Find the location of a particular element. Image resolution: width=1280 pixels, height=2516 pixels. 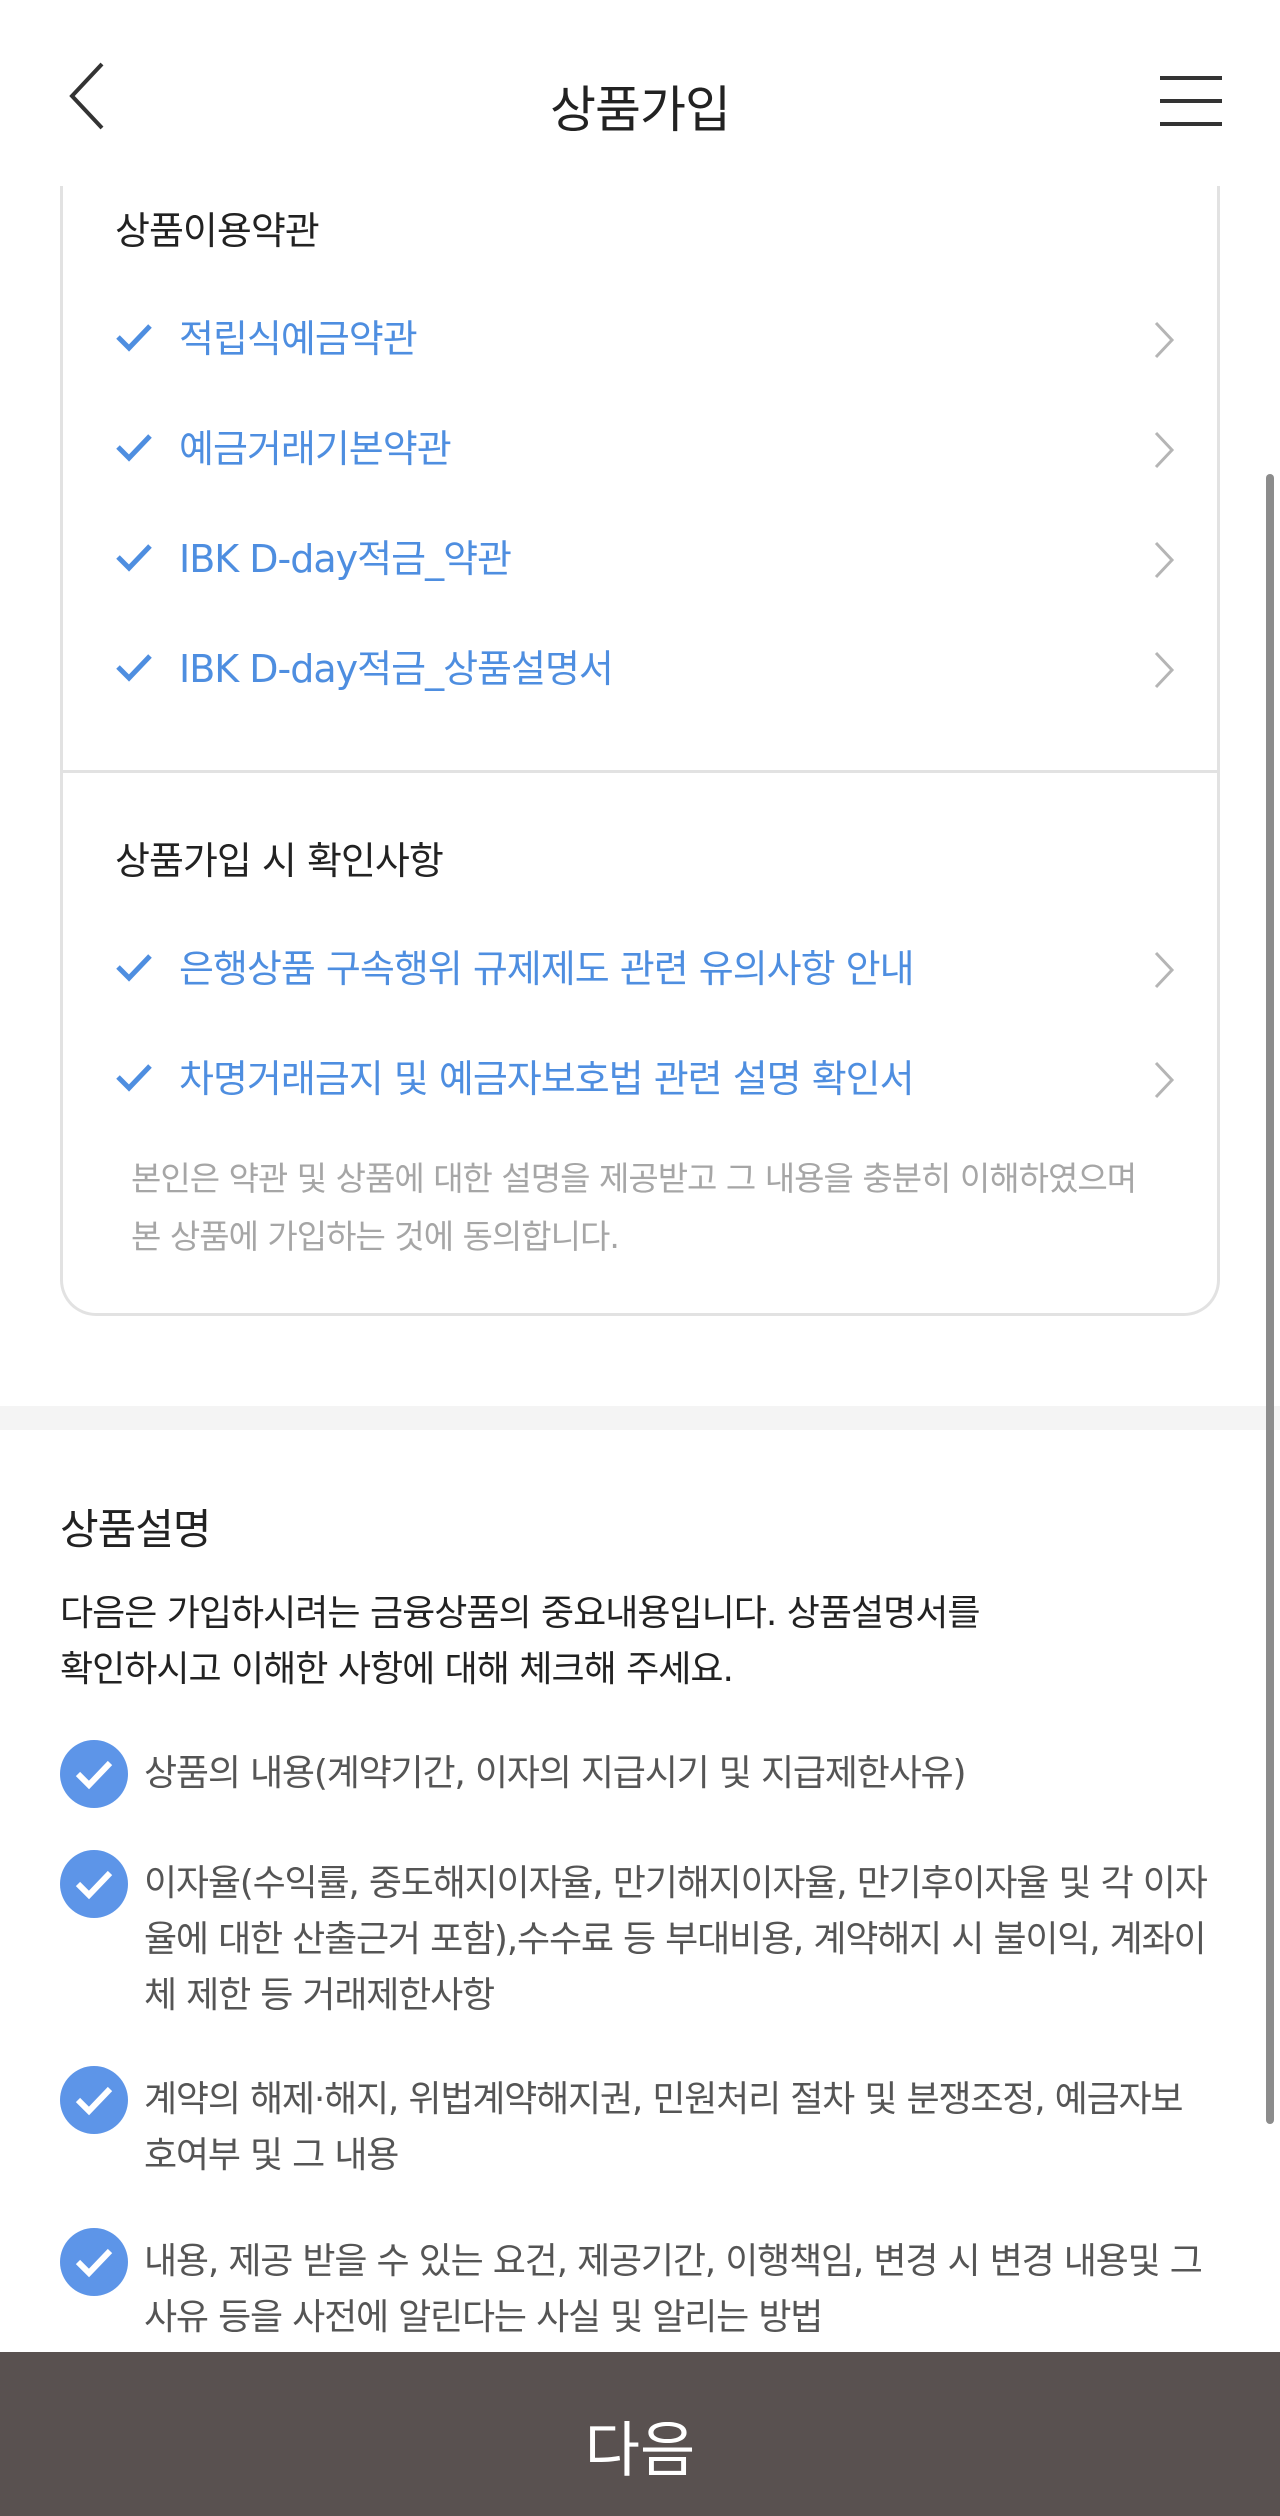

term-row-basic: 예금거래기본약관 is located at coordinates (645, 450).